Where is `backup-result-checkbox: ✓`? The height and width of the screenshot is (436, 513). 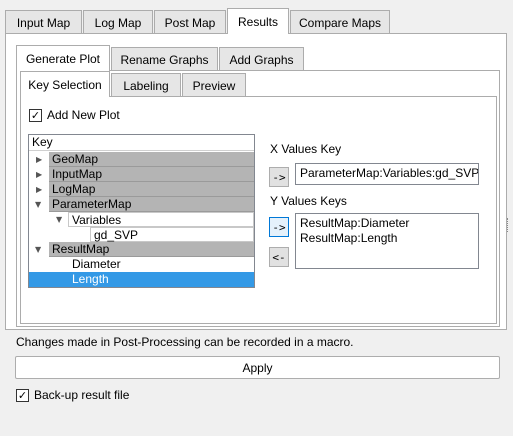 backup-result-checkbox: ✓ is located at coordinates (22, 395).